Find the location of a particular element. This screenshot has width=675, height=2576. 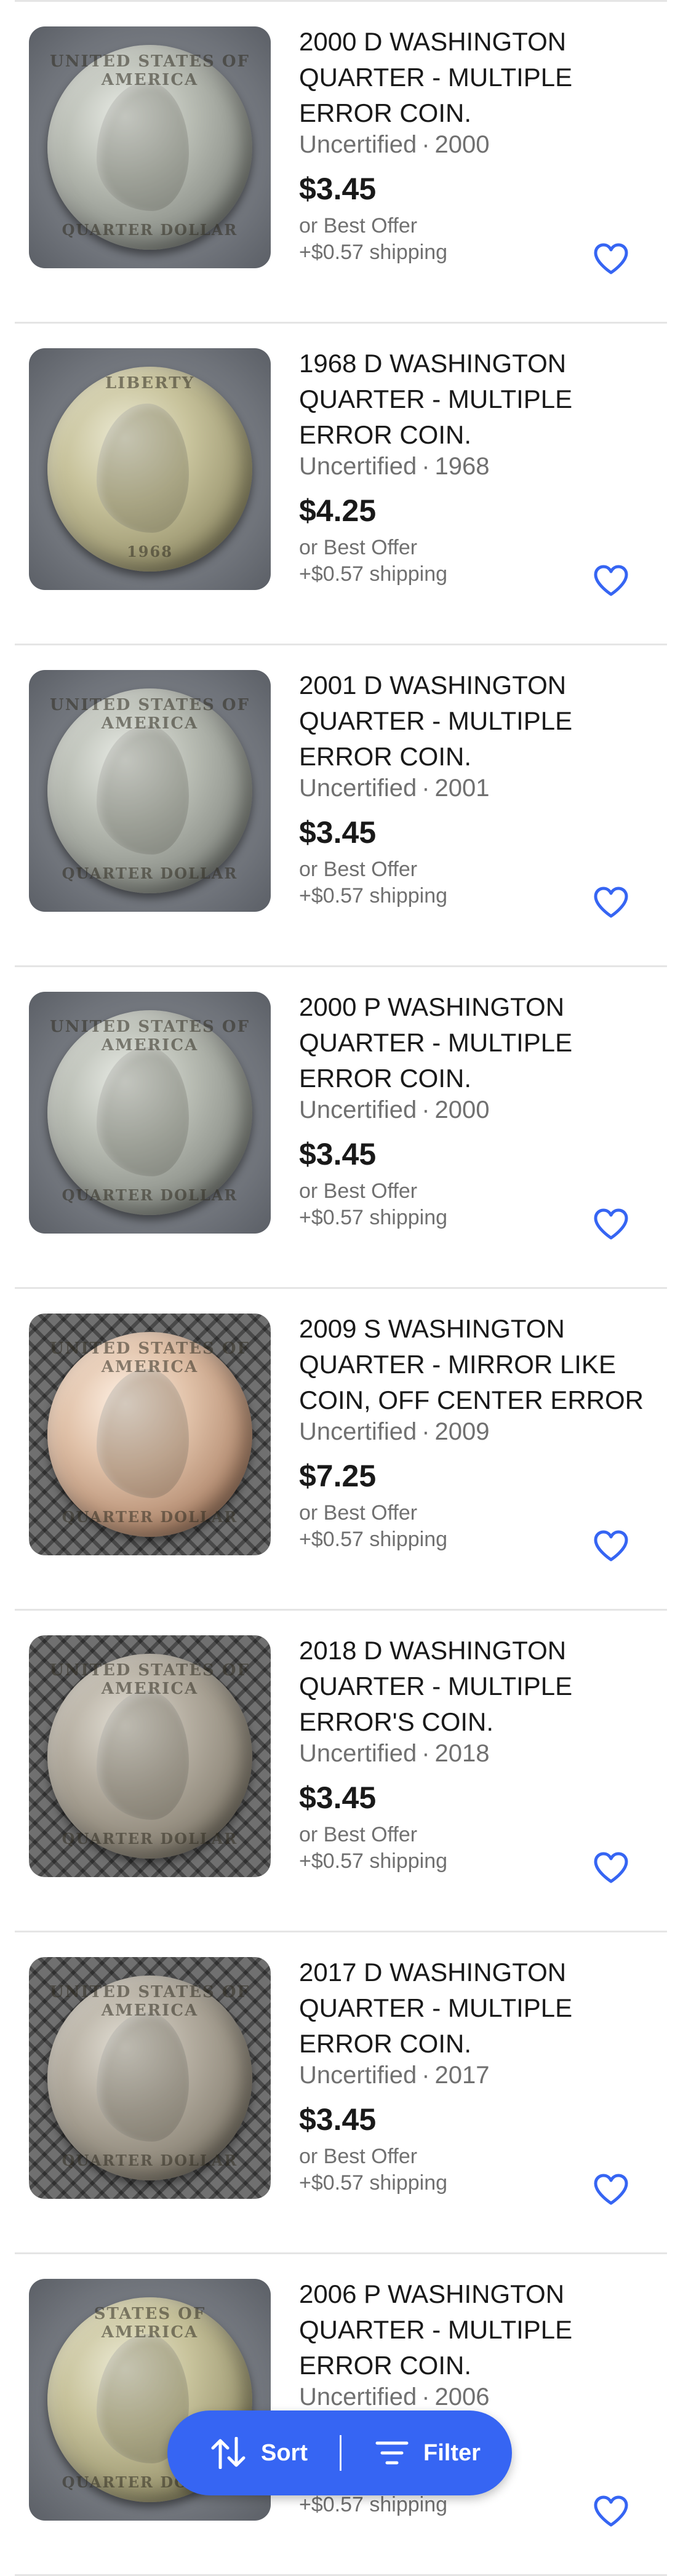

listing-price: $4.25 is located at coordinates (338, 510).